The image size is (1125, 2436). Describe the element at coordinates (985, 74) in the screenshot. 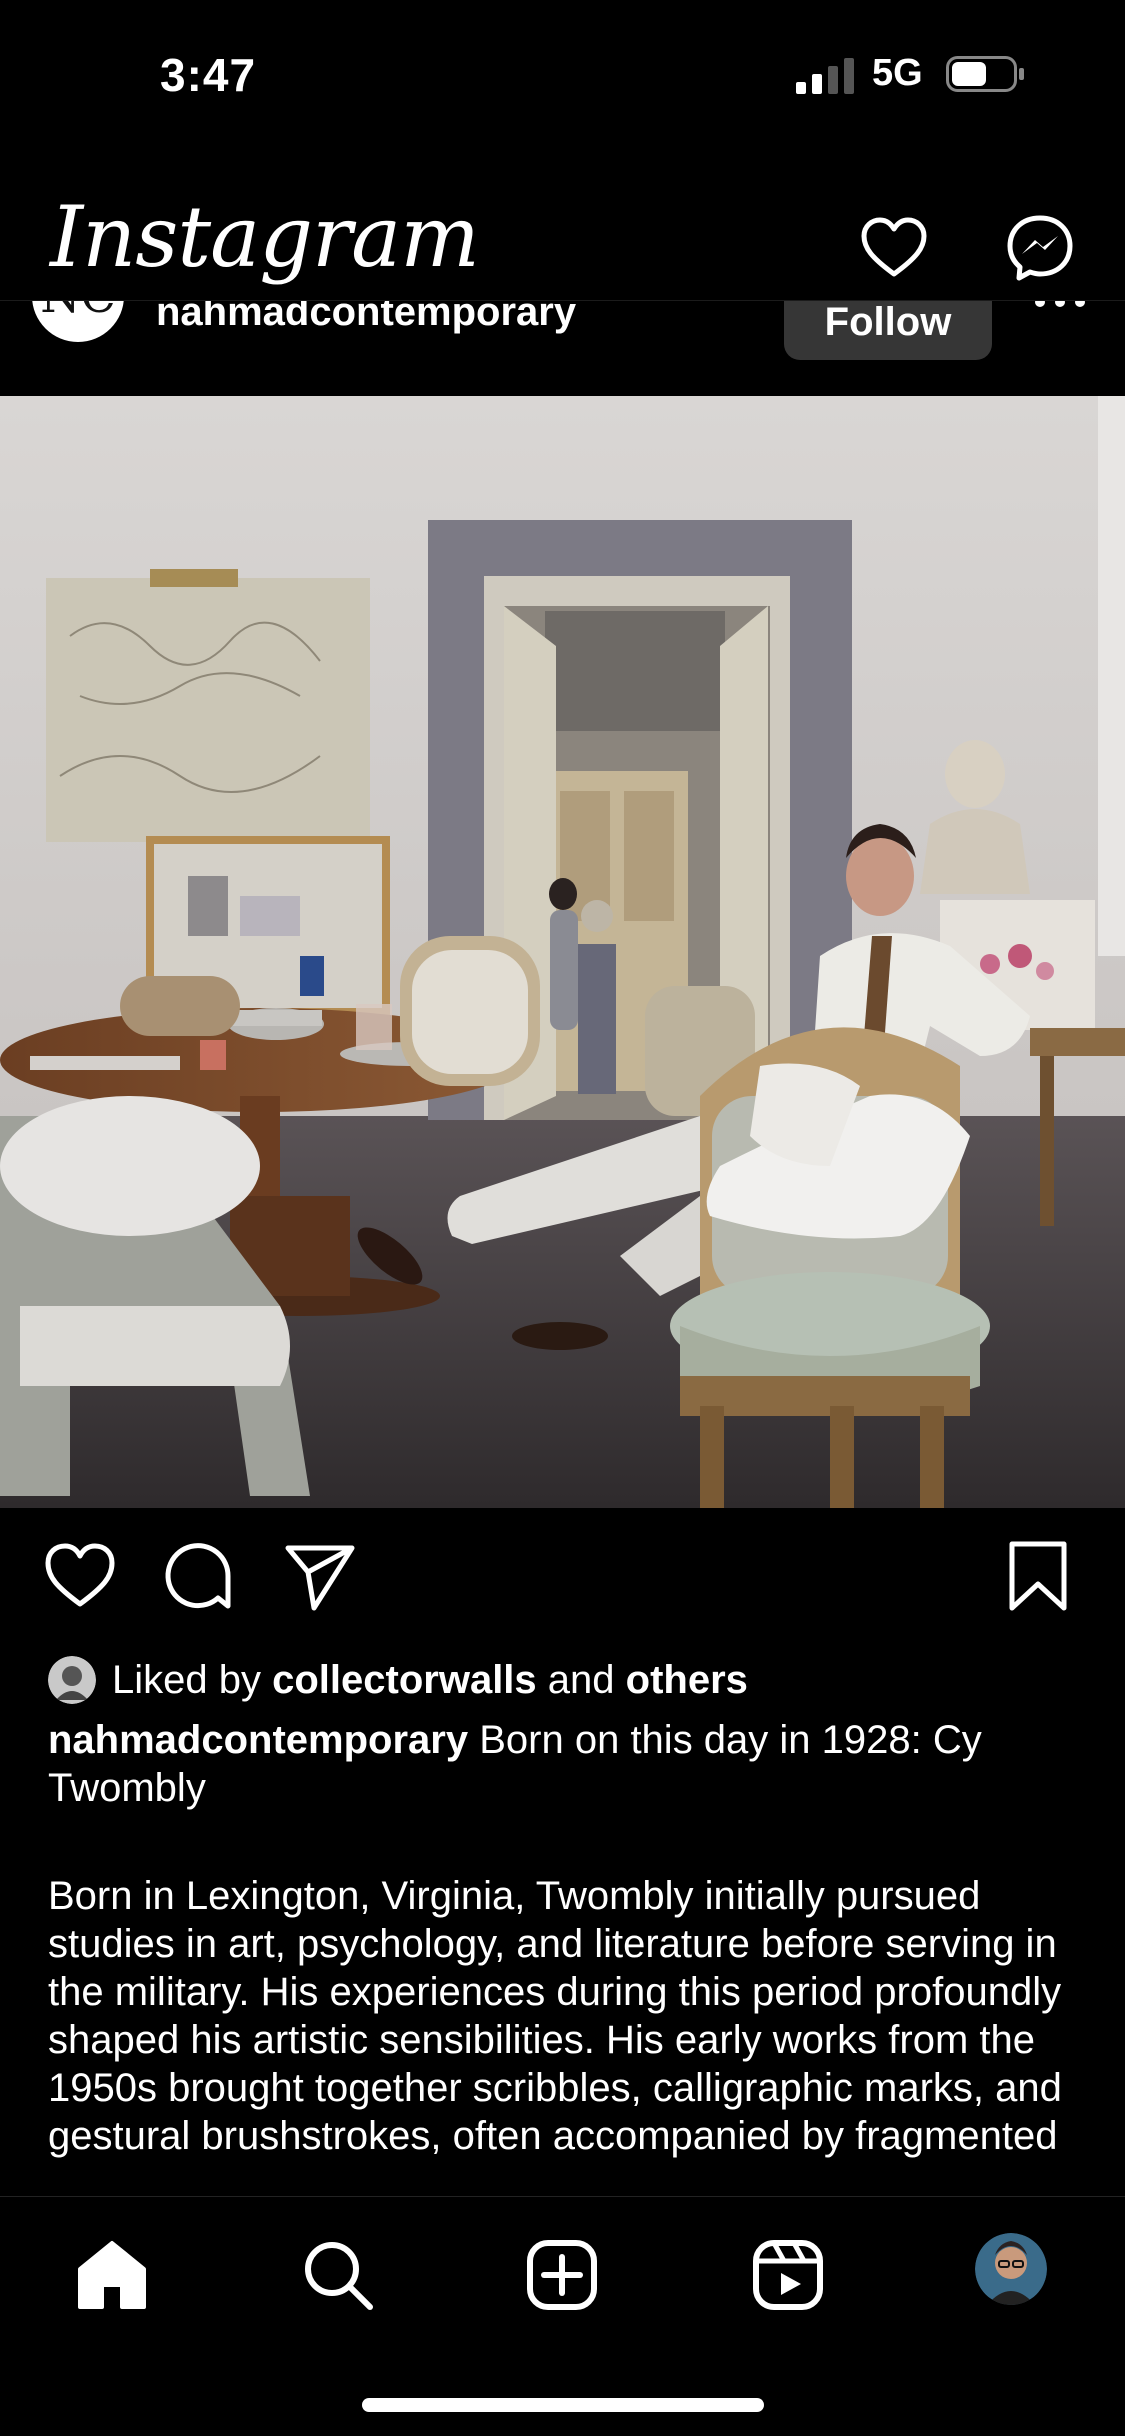

I see `battery-icon` at that location.